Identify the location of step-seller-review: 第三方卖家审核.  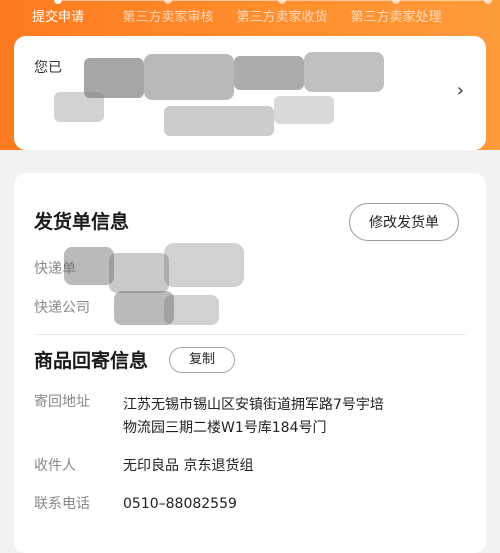
(168, 20).